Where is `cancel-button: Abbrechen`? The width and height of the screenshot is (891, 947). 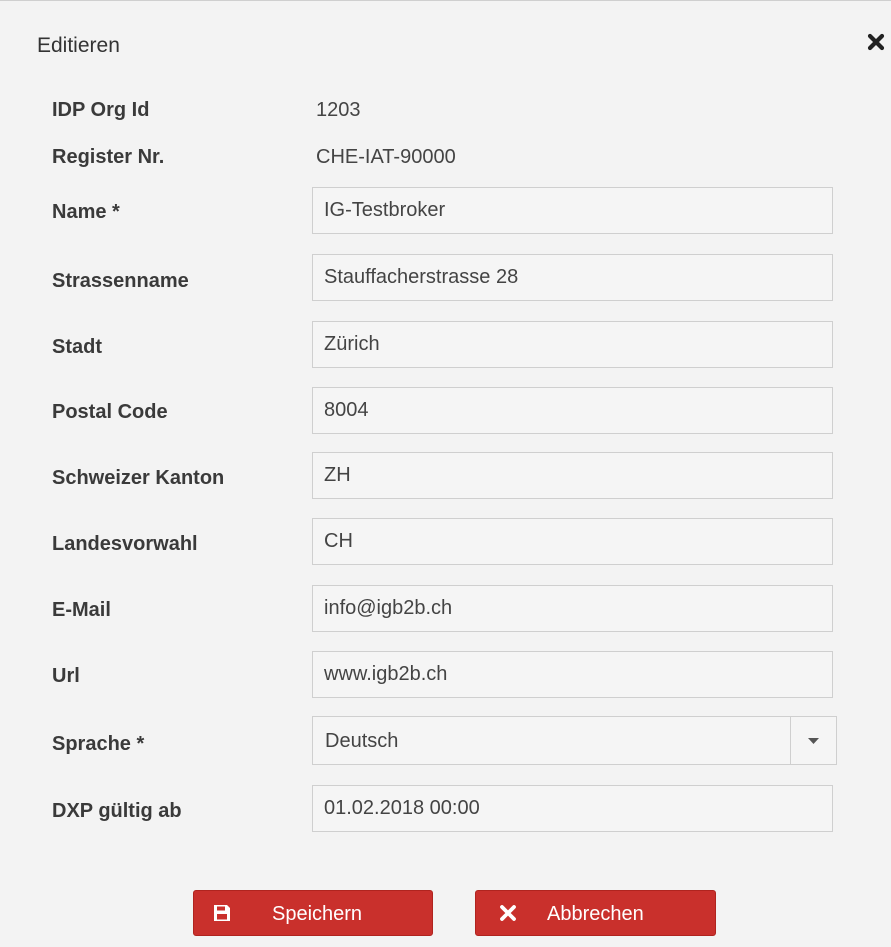
cancel-button: Abbrechen is located at coordinates (595, 913).